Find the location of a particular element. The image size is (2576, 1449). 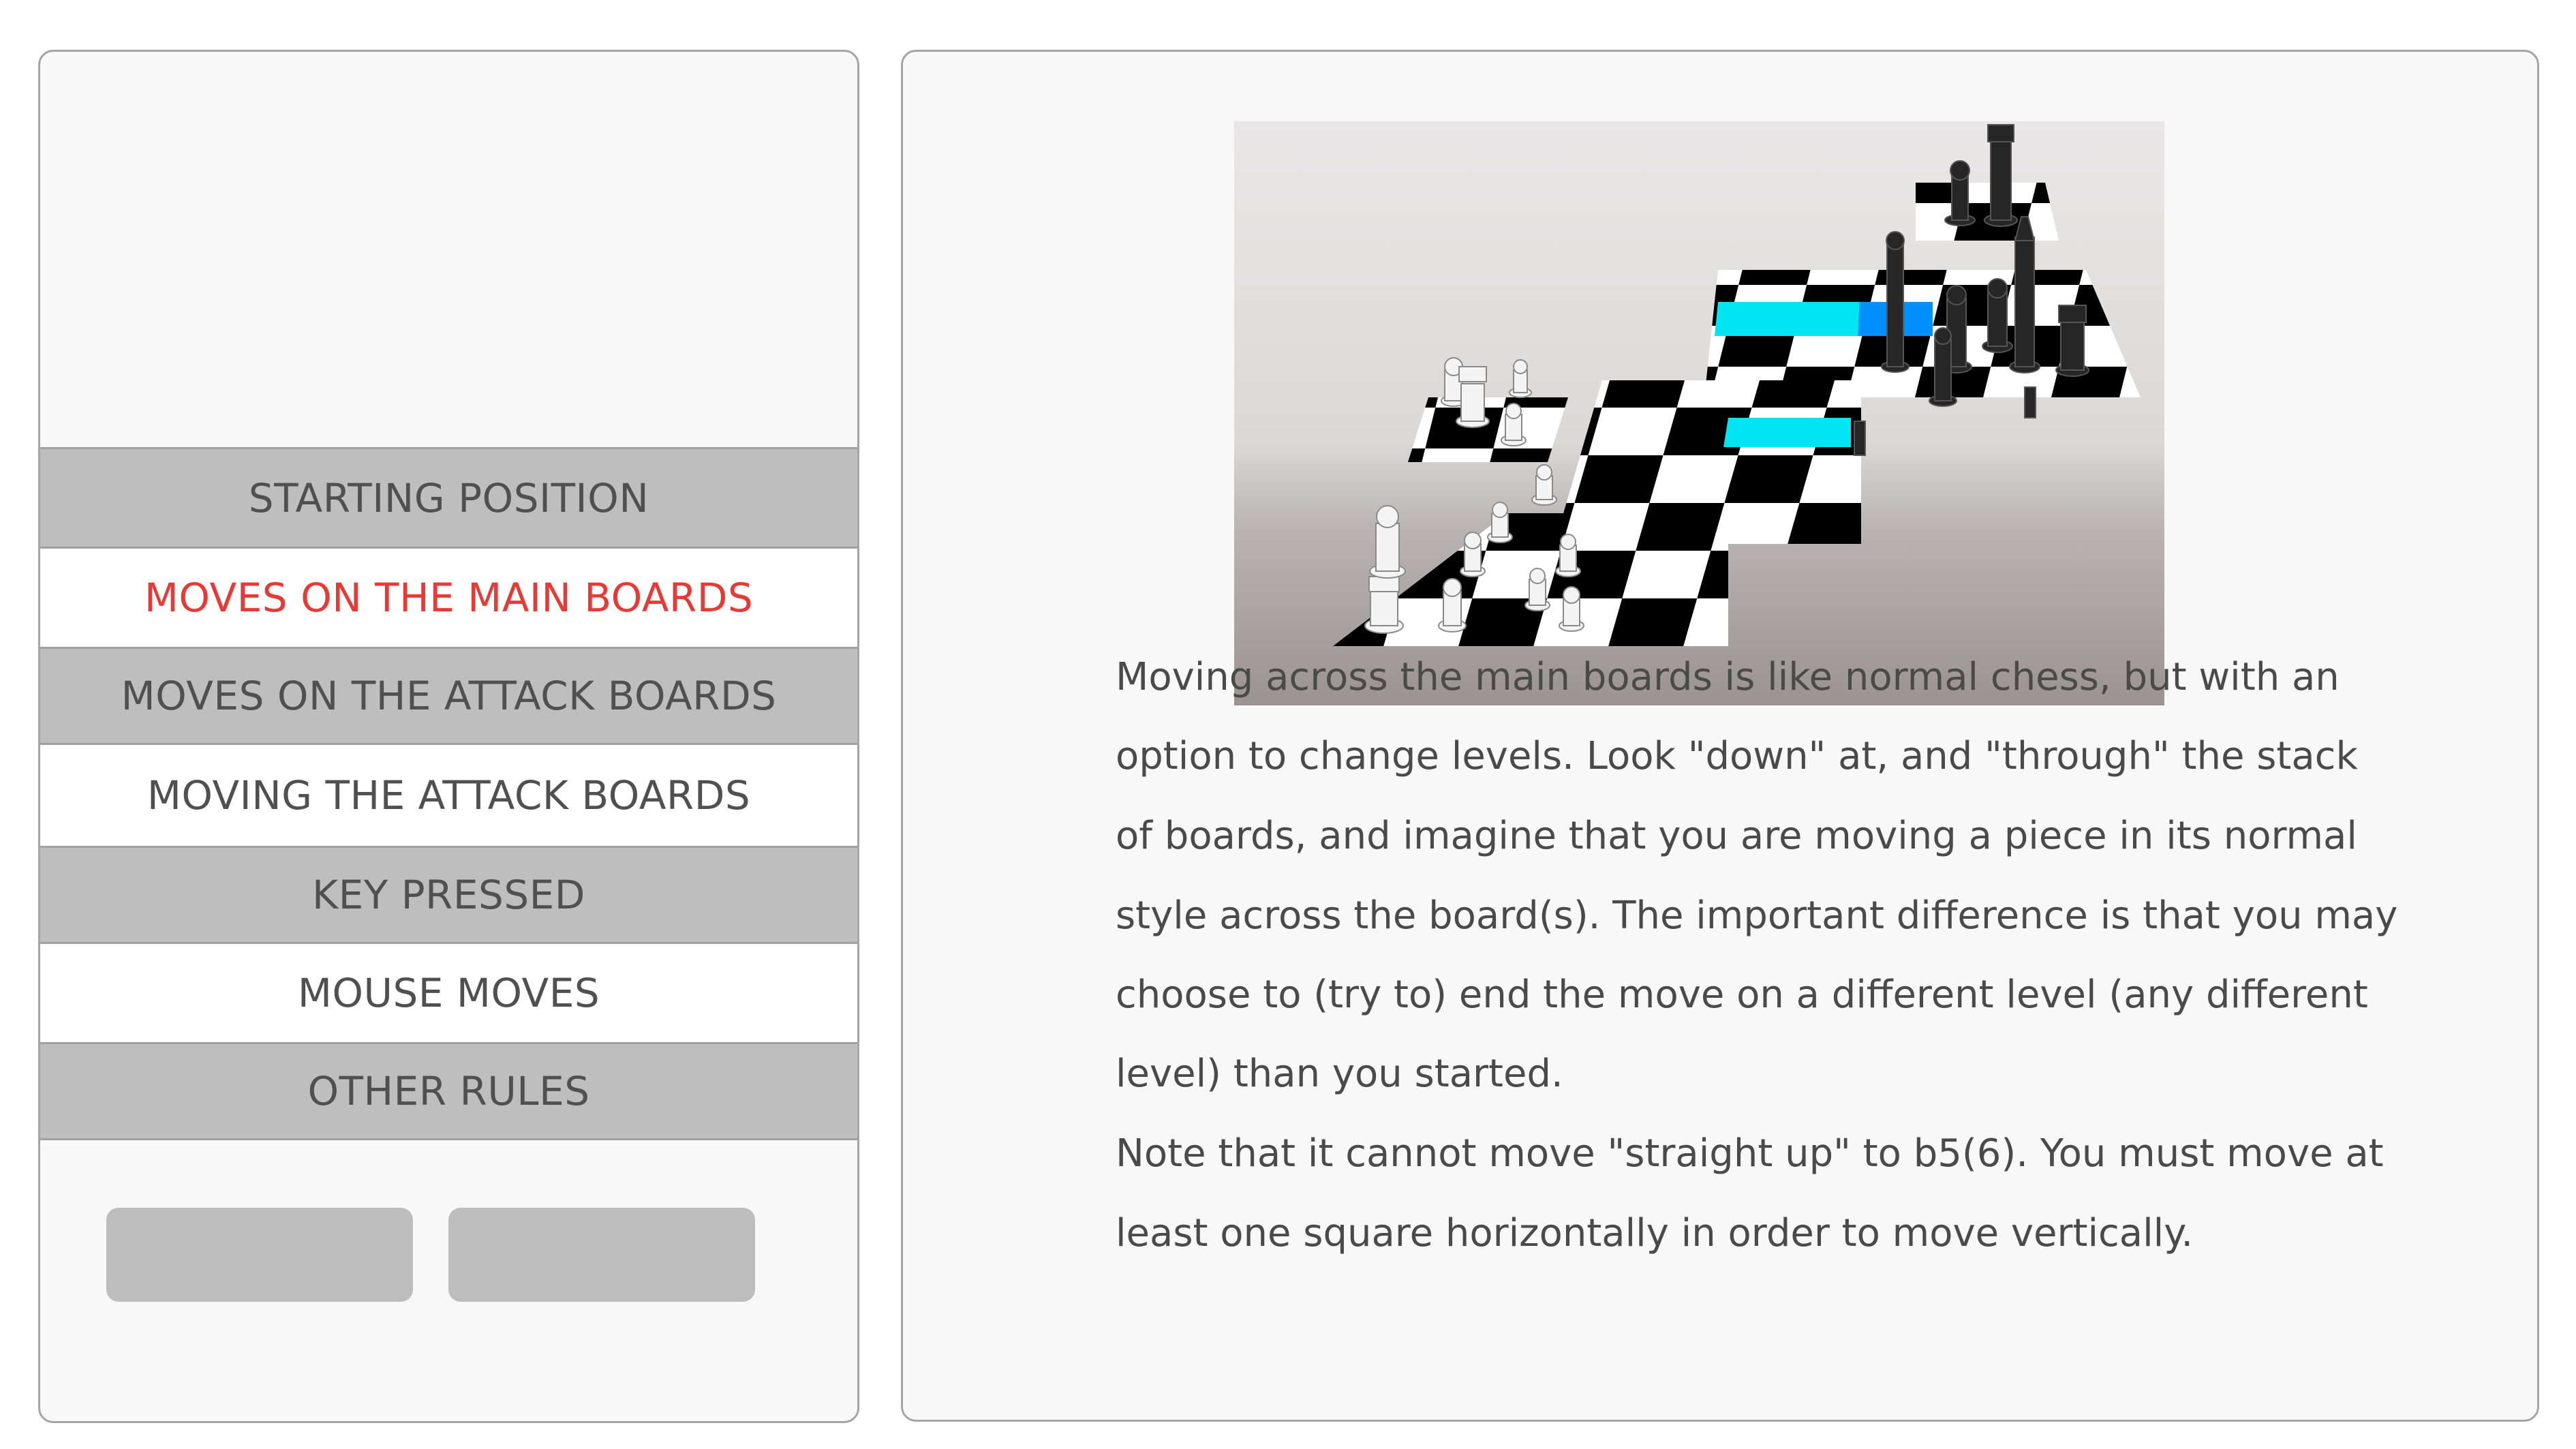

menu-item-key-pressed: KEY PRESSED is located at coordinates (448, 894).